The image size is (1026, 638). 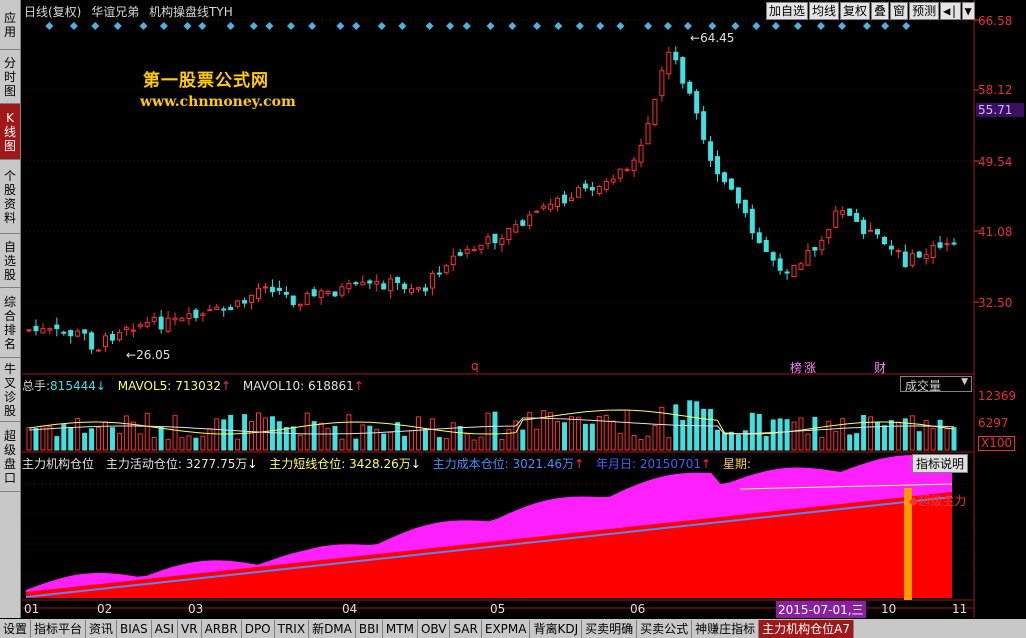 I want to click on indicator-tab: ASI, so click(x=165, y=628).